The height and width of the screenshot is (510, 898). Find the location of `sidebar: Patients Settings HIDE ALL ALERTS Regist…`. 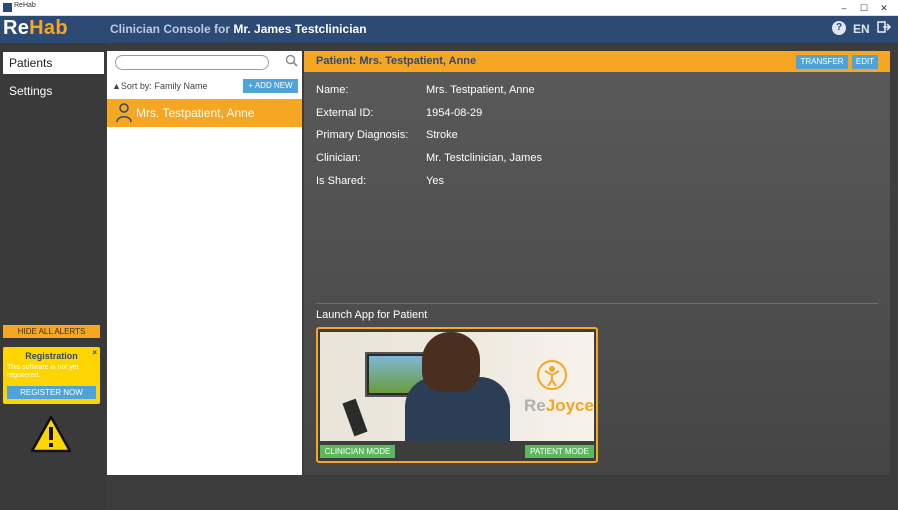

sidebar: Patients Settings HIDE ALL ALERTS Regist… is located at coordinates (53, 276).